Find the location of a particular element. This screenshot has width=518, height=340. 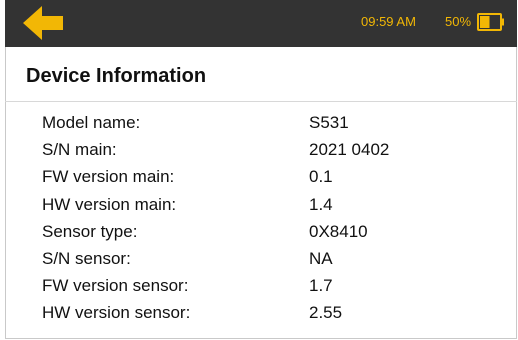

info-label: FW version sensor: is located at coordinates (115, 286).